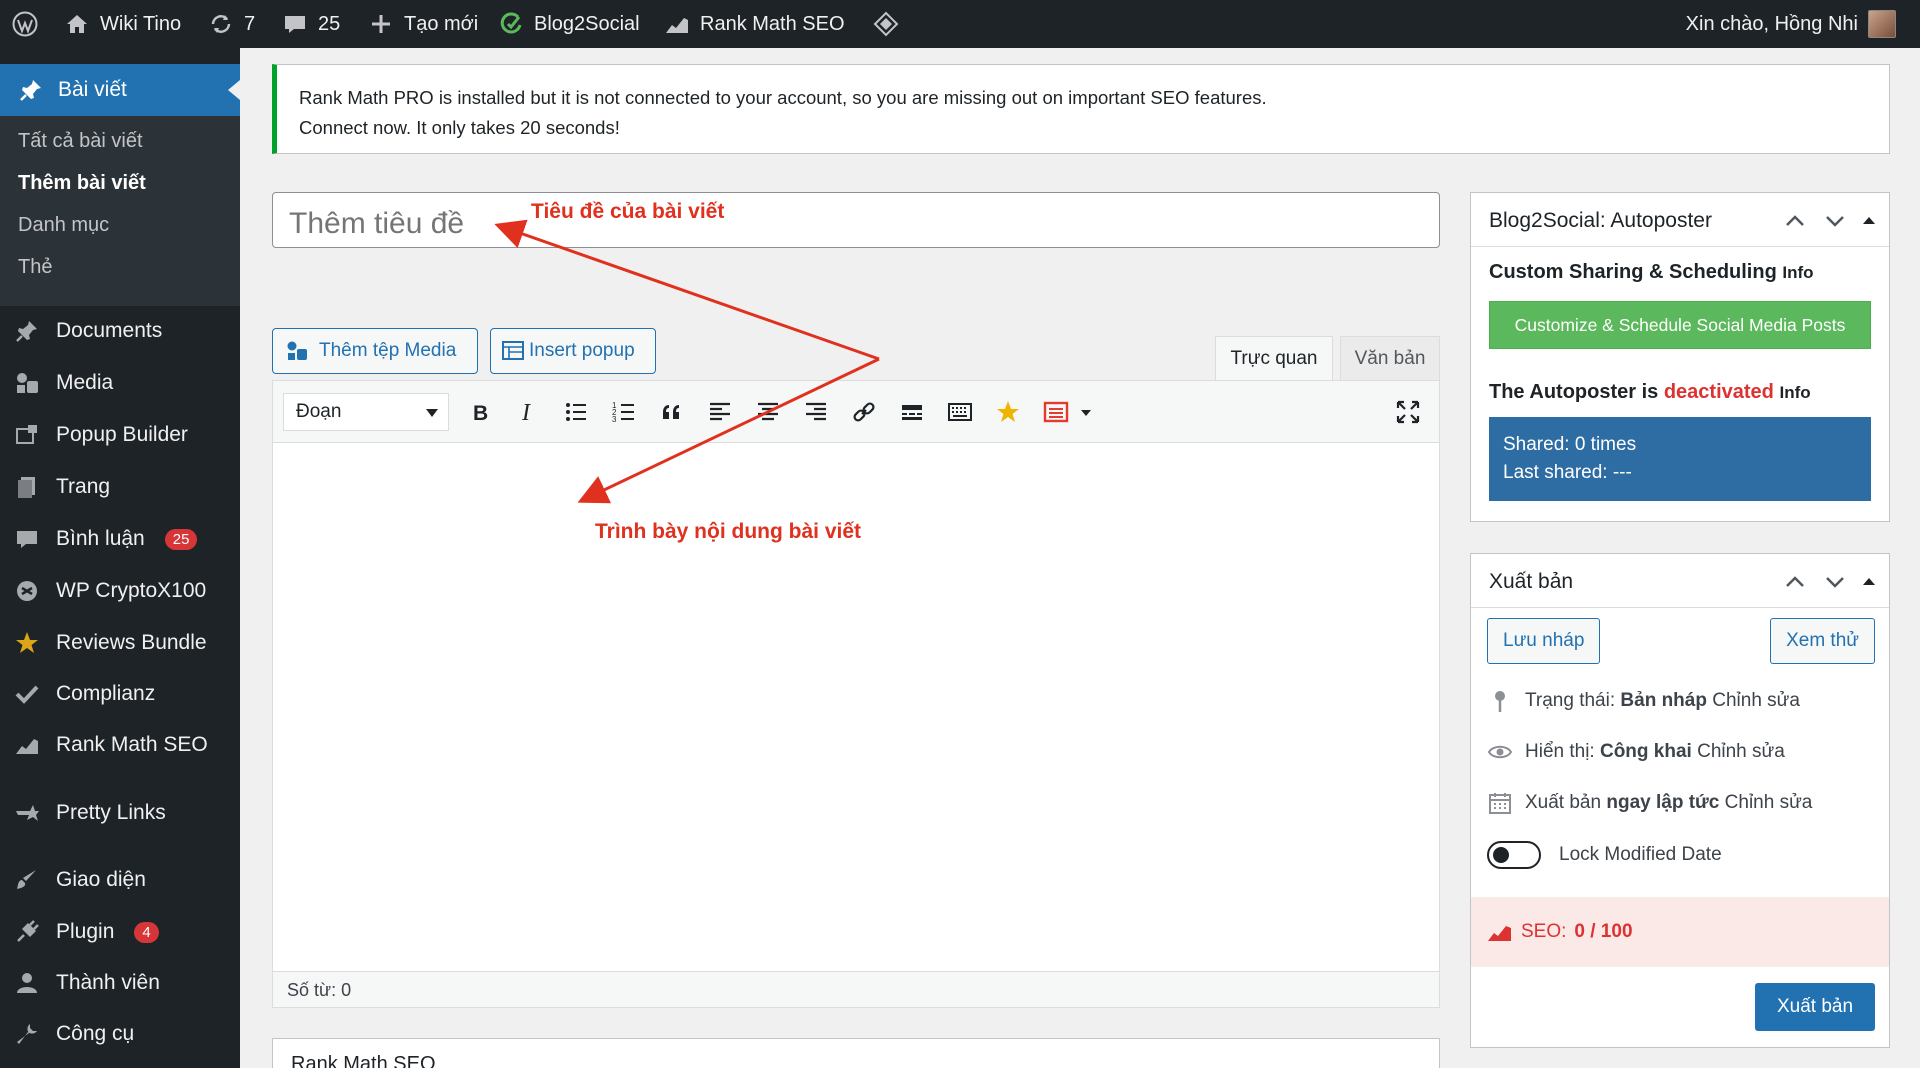 The width and height of the screenshot is (1920, 1068). Describe the element at coordinates (120, 694) in the screenshot. I see `sidebar-item-complianz: Complianz` at that location.